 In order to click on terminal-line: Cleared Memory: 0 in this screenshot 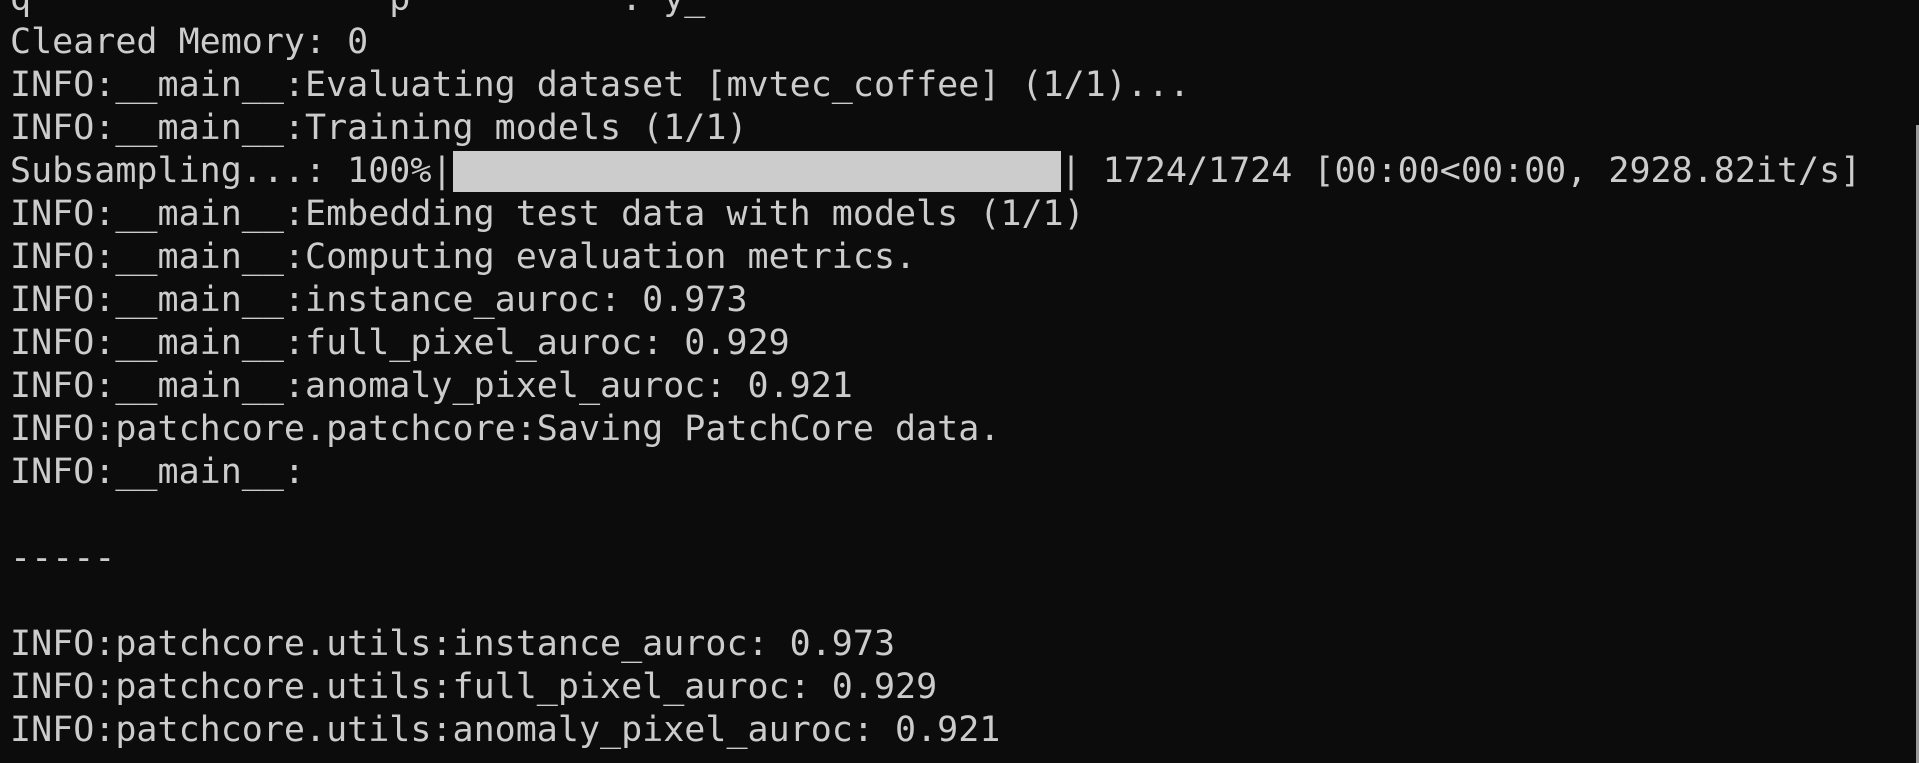, I will do `click(189, 42)`.